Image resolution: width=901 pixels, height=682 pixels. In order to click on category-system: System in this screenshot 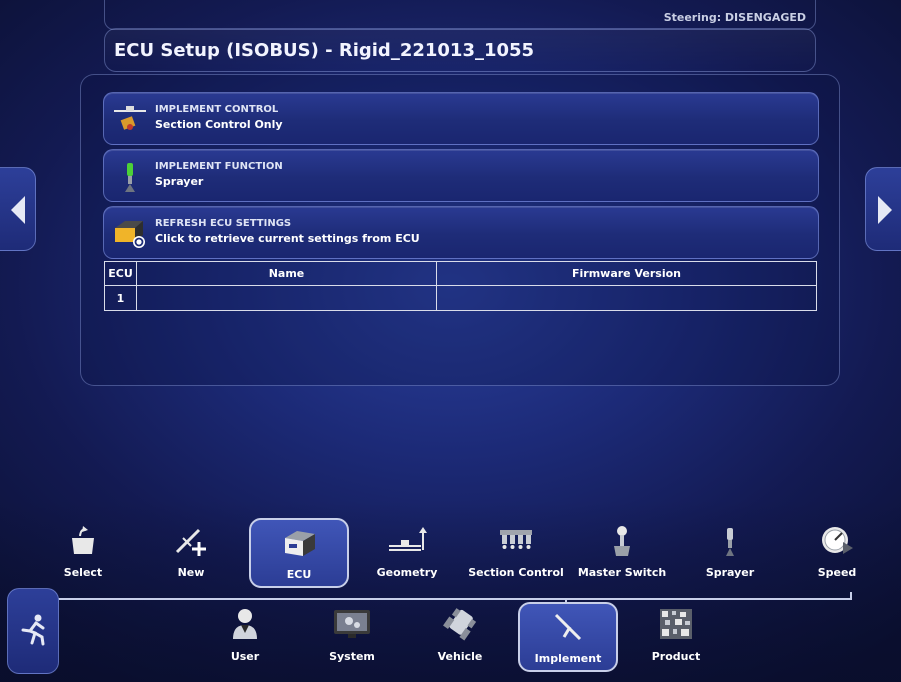, I will do `click(352, 637)`.